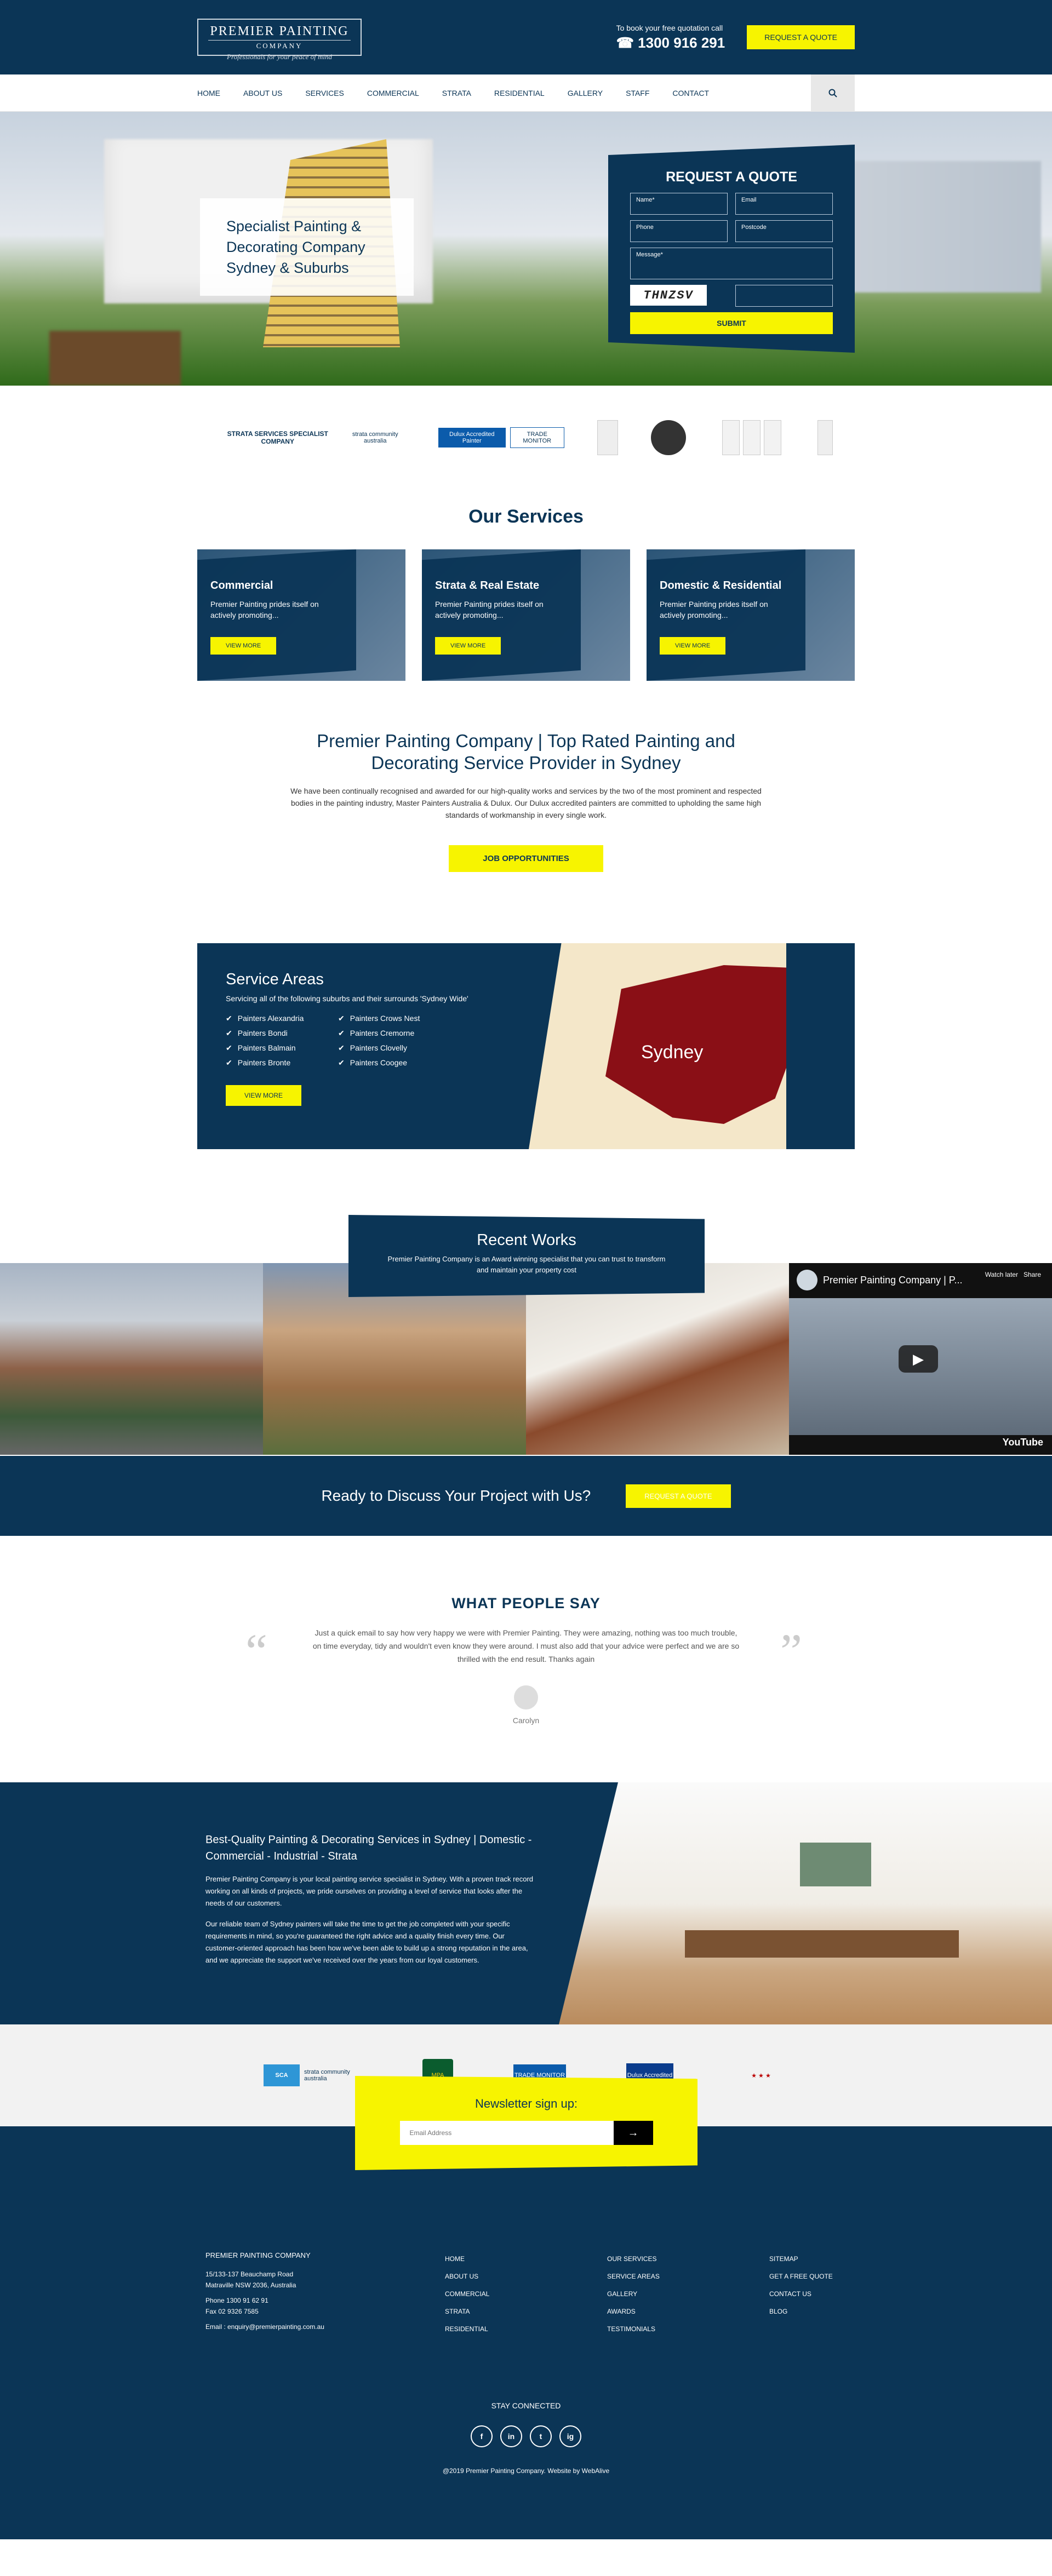  What do you see at coordinates (526, 2311) in the screenshot?
I see `footer-link: STRATA` at bounding box center [526, 2311].